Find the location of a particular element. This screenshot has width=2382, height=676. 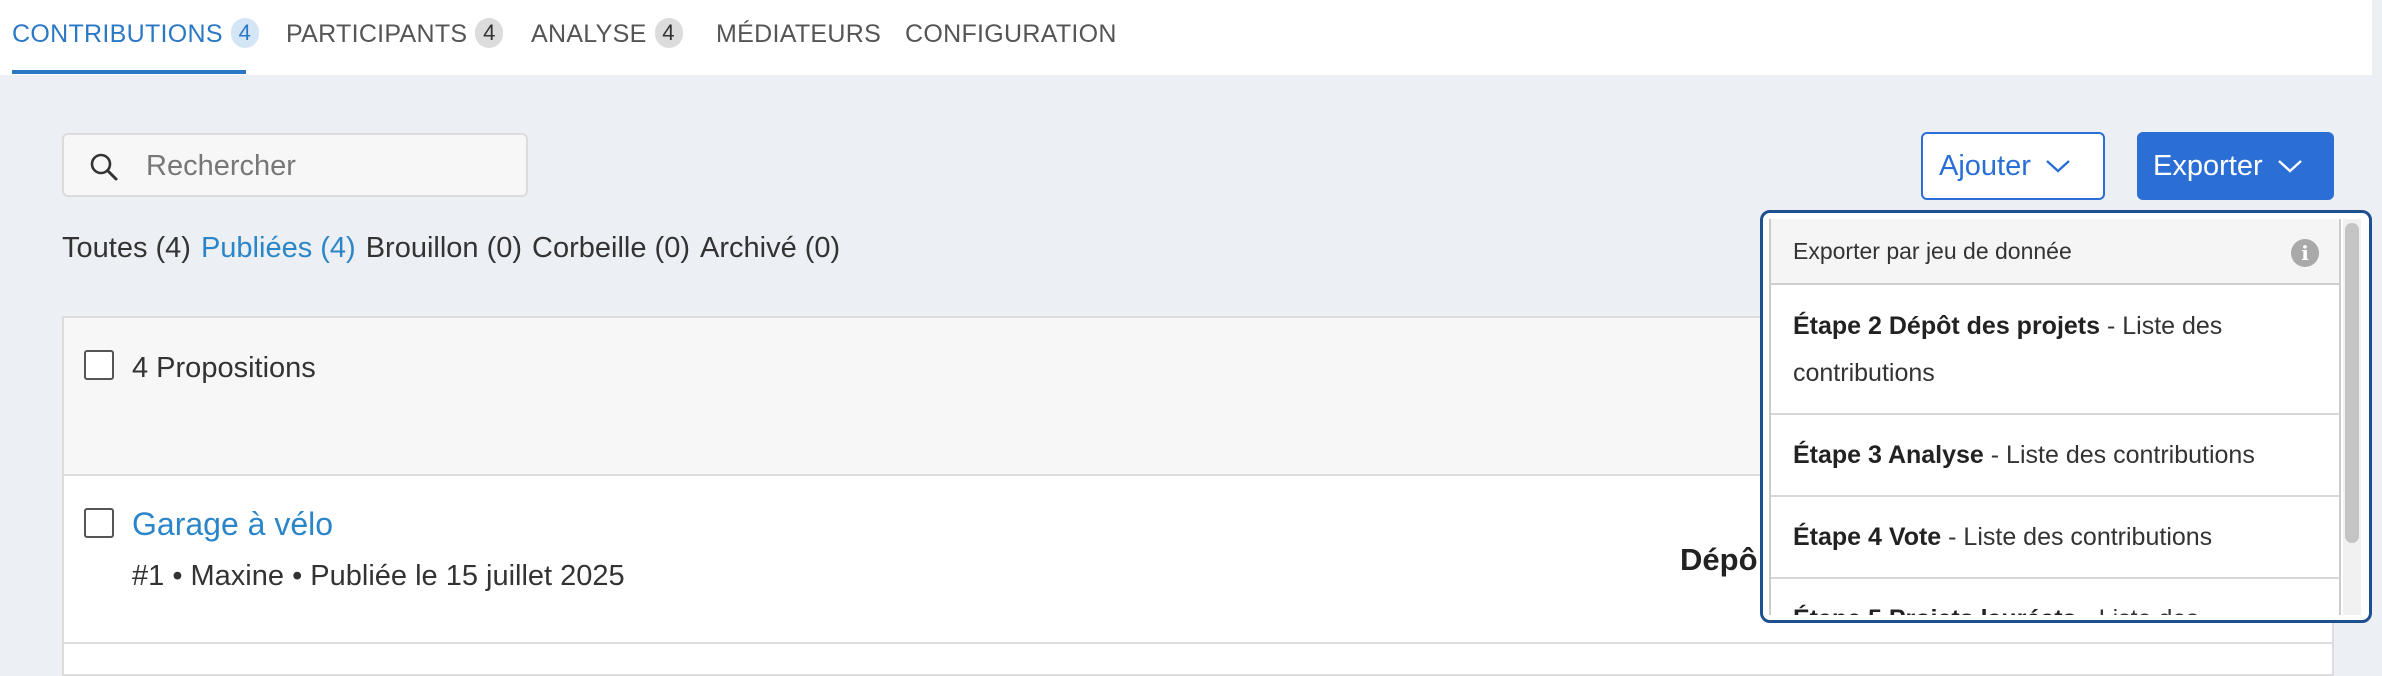

select-all-checkbox is located at coordinates (99, 365).